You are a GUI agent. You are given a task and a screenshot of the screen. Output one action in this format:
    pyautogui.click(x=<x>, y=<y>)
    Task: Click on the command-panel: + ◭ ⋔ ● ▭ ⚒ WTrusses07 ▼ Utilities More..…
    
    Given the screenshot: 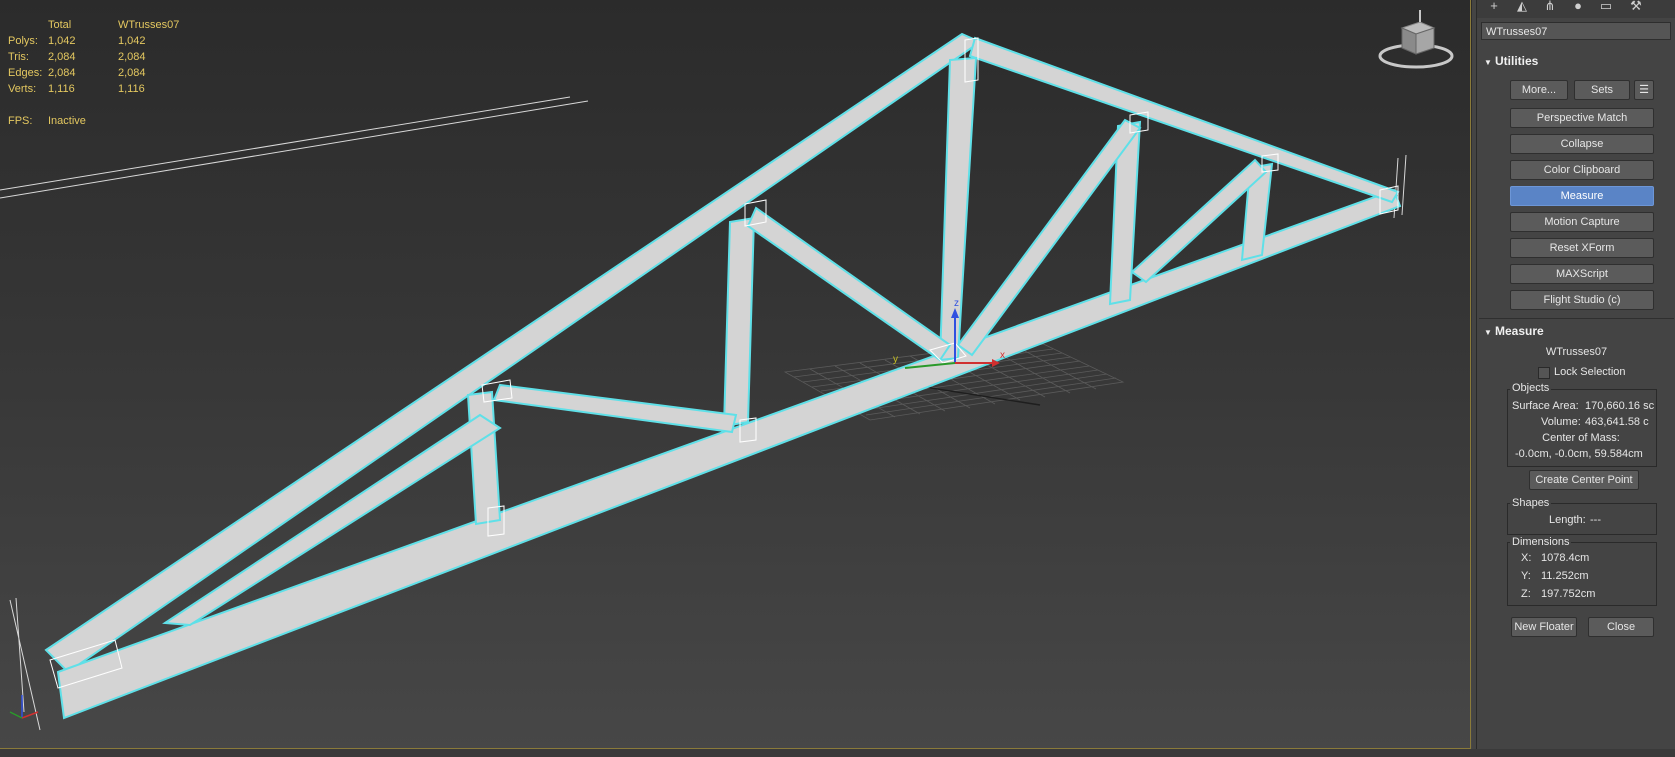 What is the action you would take?
    pyautogui.click(x=1575, y=374)
    